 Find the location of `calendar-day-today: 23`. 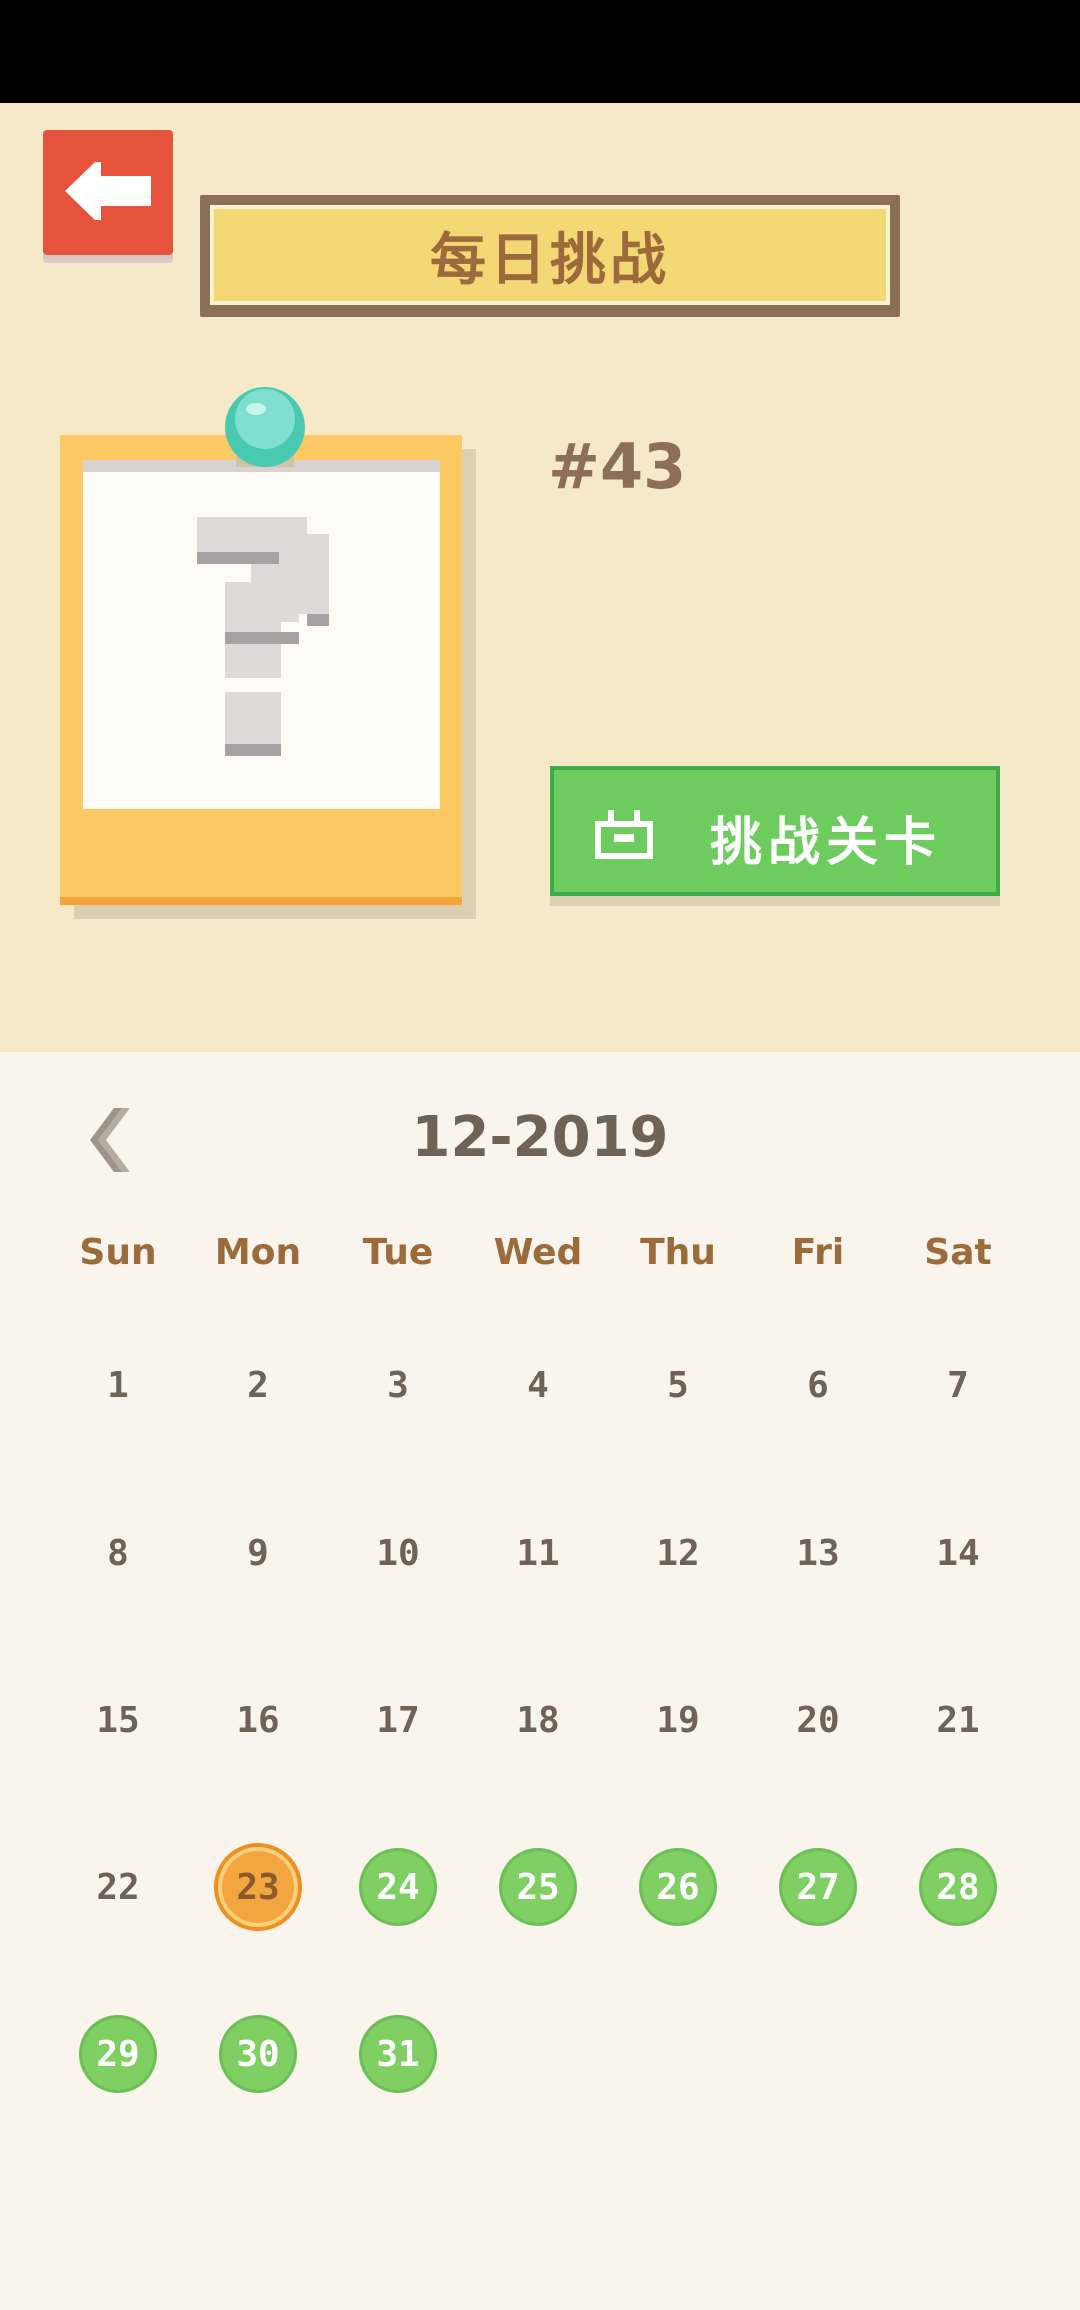

calendar-day-today: 23 is located at coordinates (258, 1887).